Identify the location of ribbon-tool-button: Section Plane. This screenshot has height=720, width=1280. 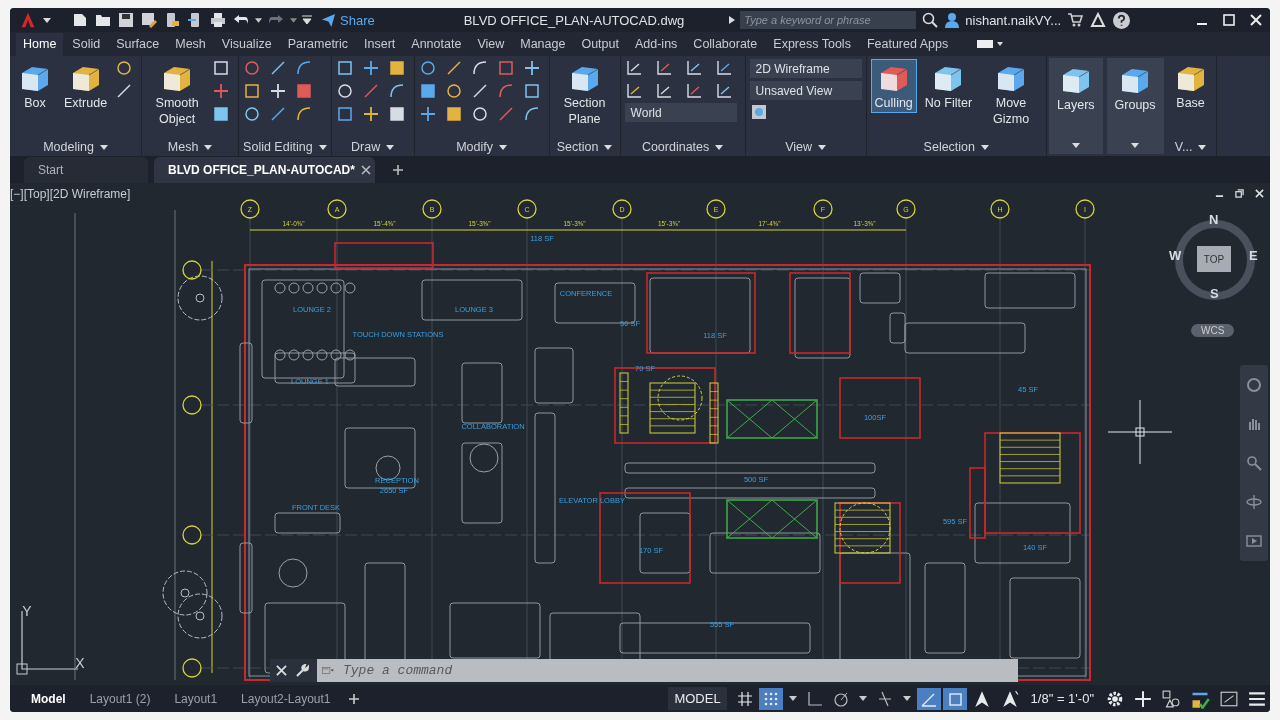
(584, 94).